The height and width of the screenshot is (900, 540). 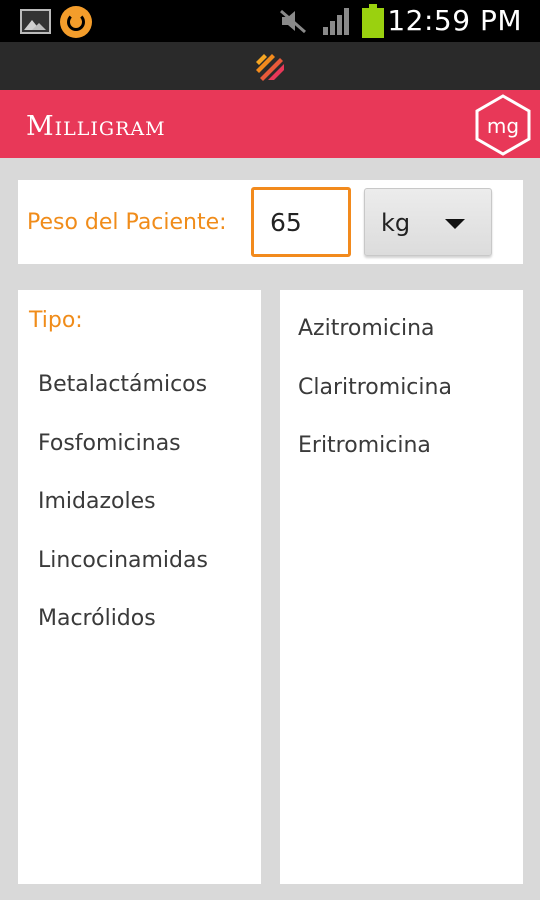 I want to click on type-item-betalactamicos: Betalactámicos, so click(x=123, y=401).